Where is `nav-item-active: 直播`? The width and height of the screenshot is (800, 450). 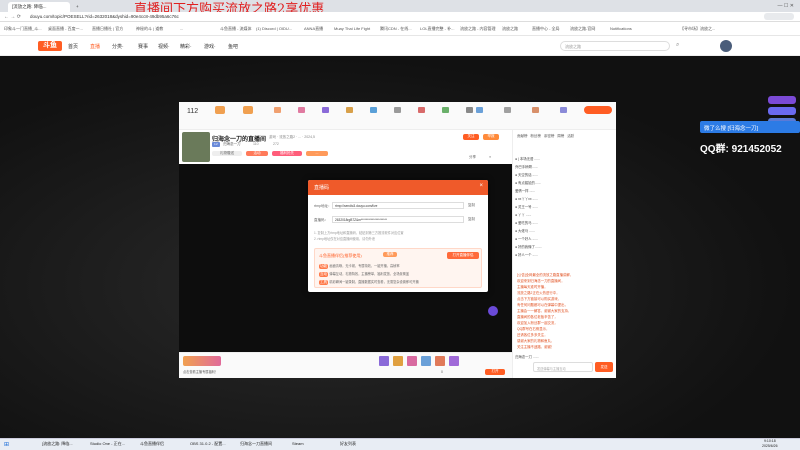 nav-item-active: 直播 is located at coordinates (95, 46).